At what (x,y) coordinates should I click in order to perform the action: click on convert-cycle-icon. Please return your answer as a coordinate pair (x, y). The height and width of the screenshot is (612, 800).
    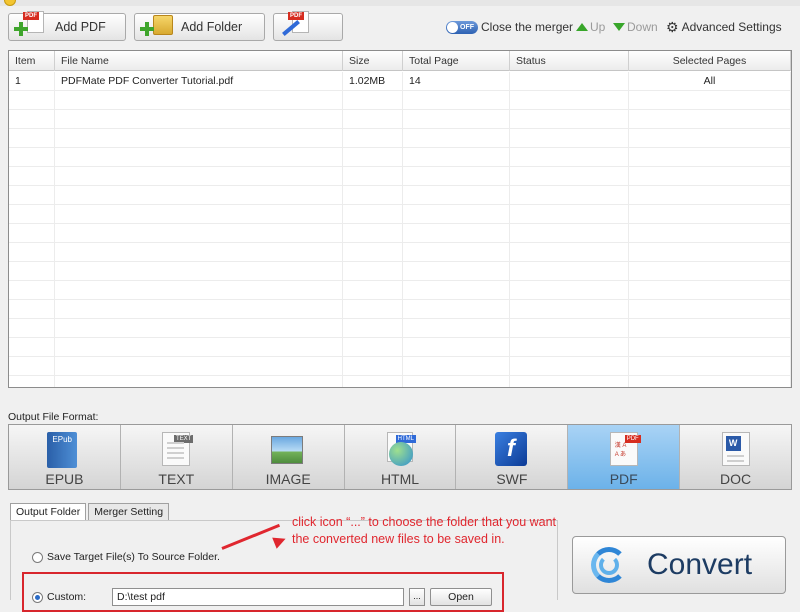
    Looking at the image, I should click on (609, 565).